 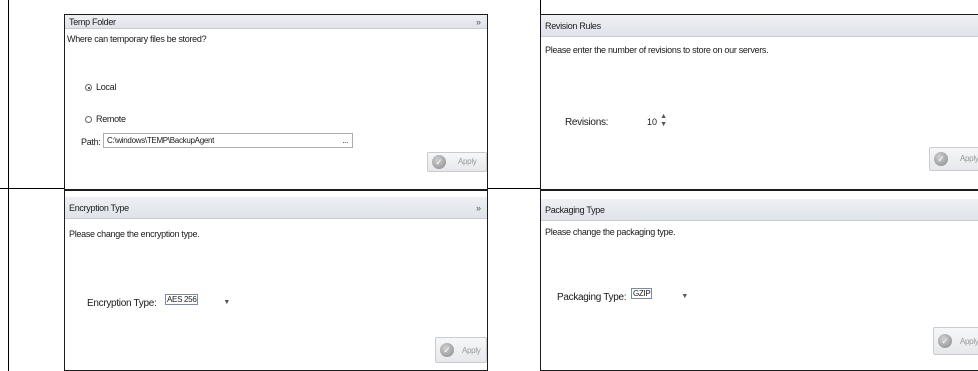 I want to click on packaging-type-header: Packaging Type, so click(x=759, y=210).